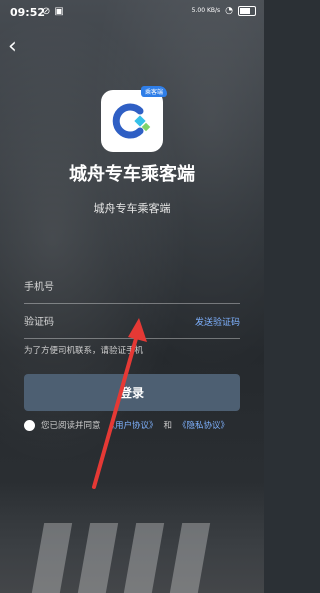 The width and height of the screenshot is (320, 593). What do you see at coordinates (168, 426) in the screenshot?
I see `agreement-and: 和` at bounding box center [168, 426].